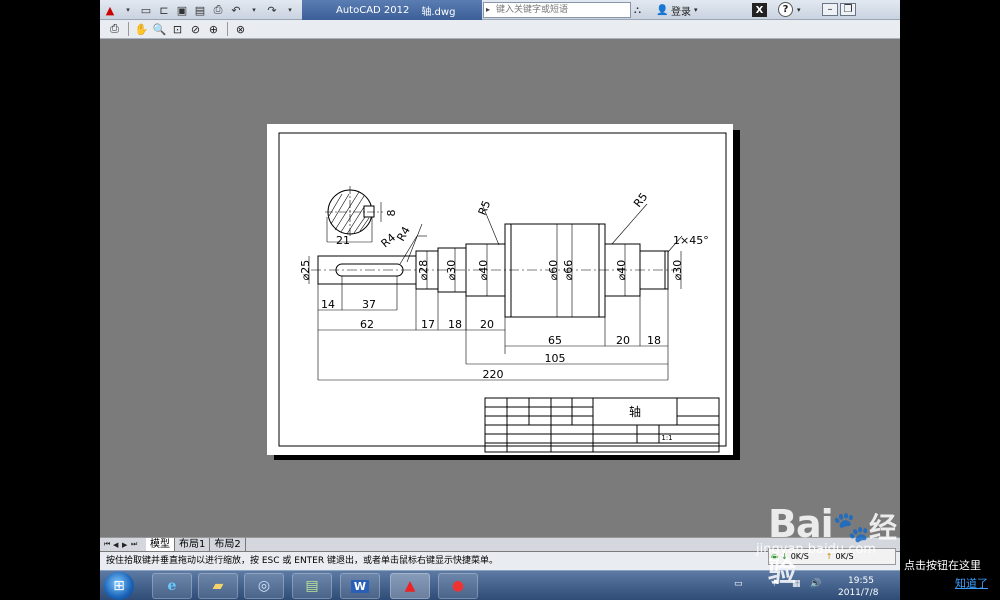 This screenshot has width=1000, height=600. Describe the element at coordinates (848, 9) in the screenshot. I see `restore-icon: ❐` at that location.